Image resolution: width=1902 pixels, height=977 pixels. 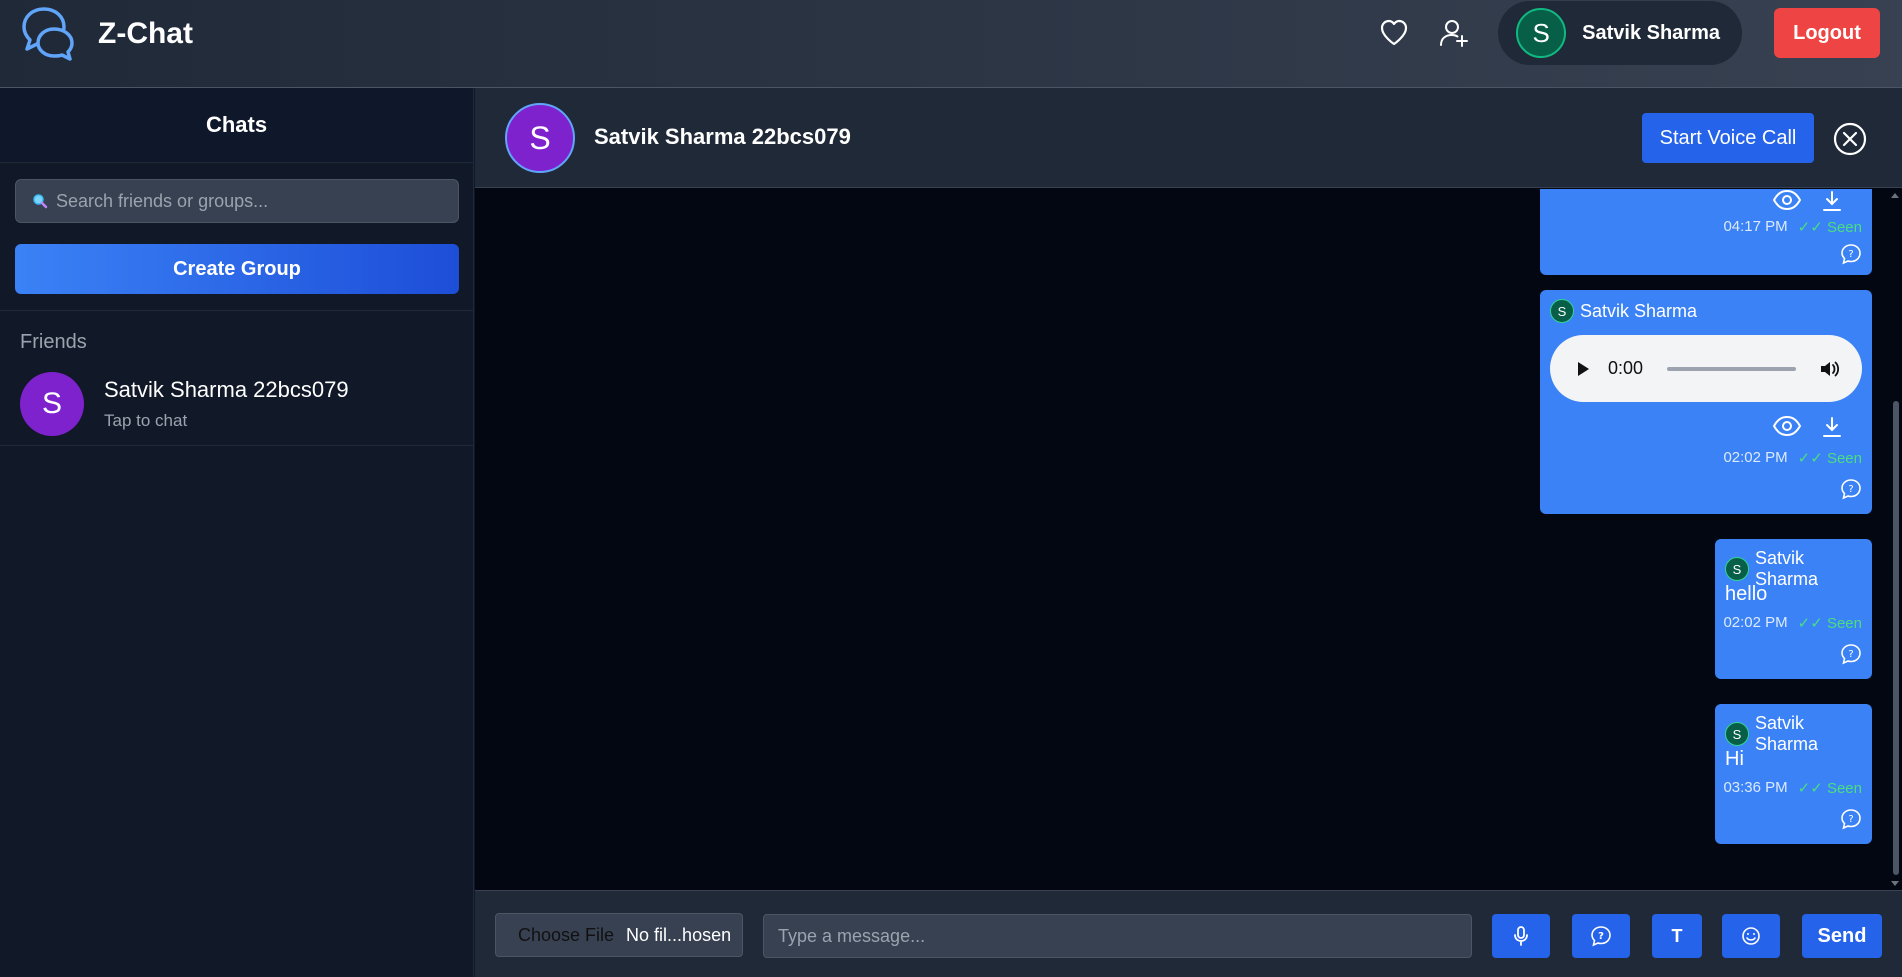 I want to click on user-plus-icon, so click(x=1454, y=33).